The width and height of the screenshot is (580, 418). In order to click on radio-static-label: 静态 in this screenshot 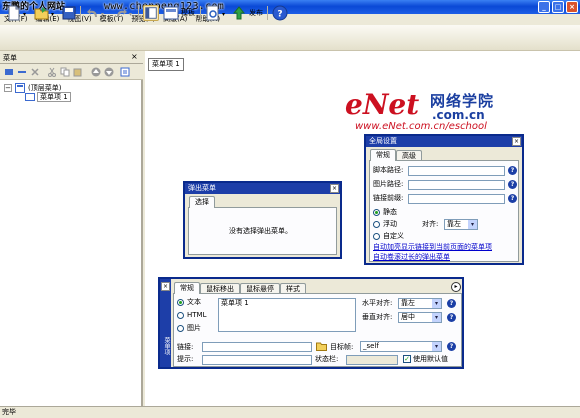, I will do `click(390, 212)`.